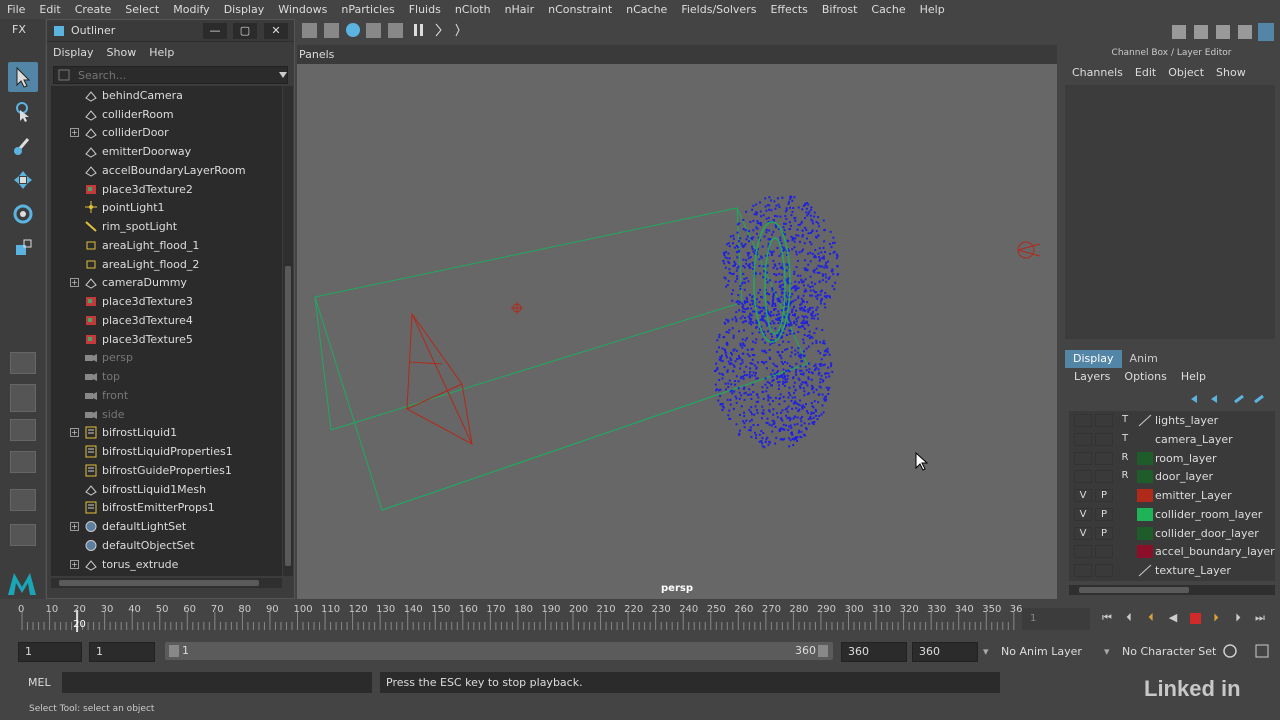 This screenshot has height=720, width=1280. Describe the element at coordinates (840, 9) in the screenshot. I see `menu-bifrost: Bifrost` at that location.